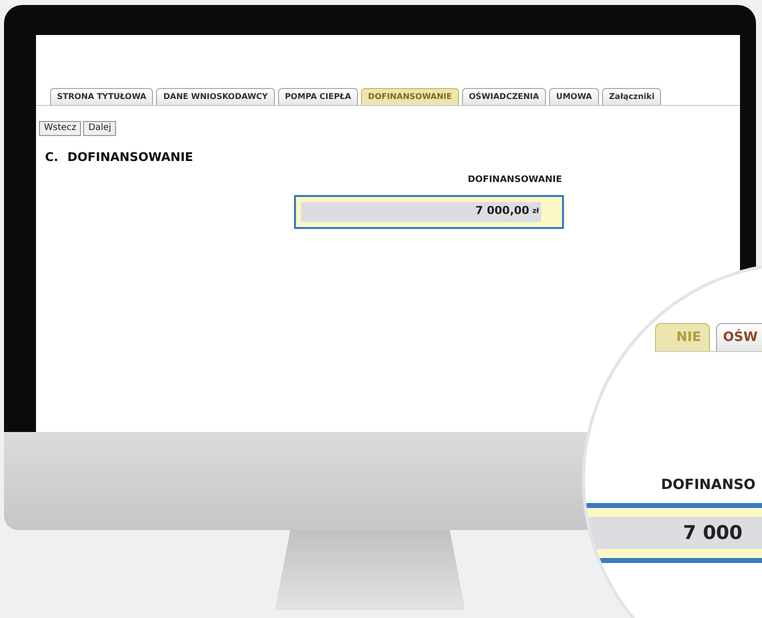  Describe the element at coordinates (102, 96) in the screenshot. I see `tab: STRONA TYTUŁOWA` at that location.